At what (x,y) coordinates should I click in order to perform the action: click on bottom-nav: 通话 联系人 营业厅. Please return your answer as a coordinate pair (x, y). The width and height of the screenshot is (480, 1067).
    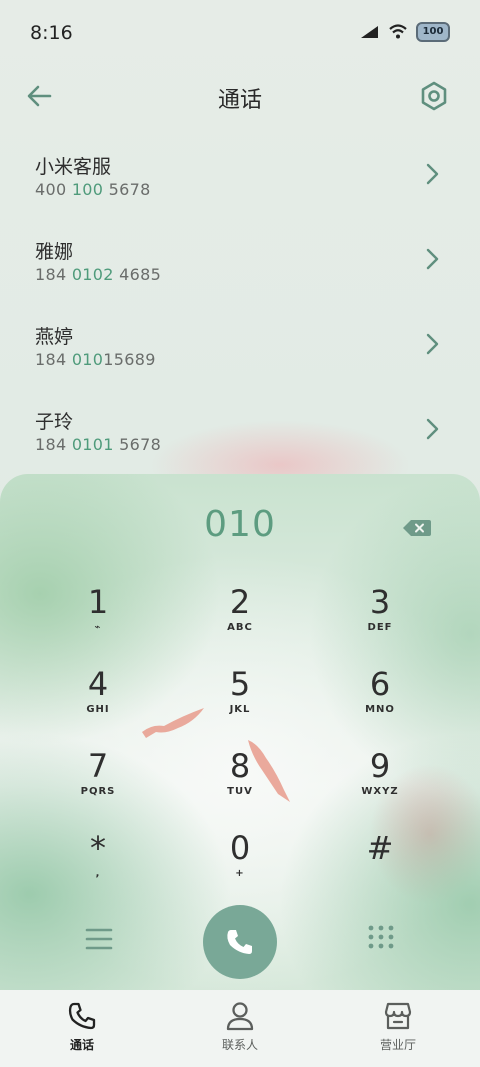
    Looking at the image, I should click on (240, 1028).